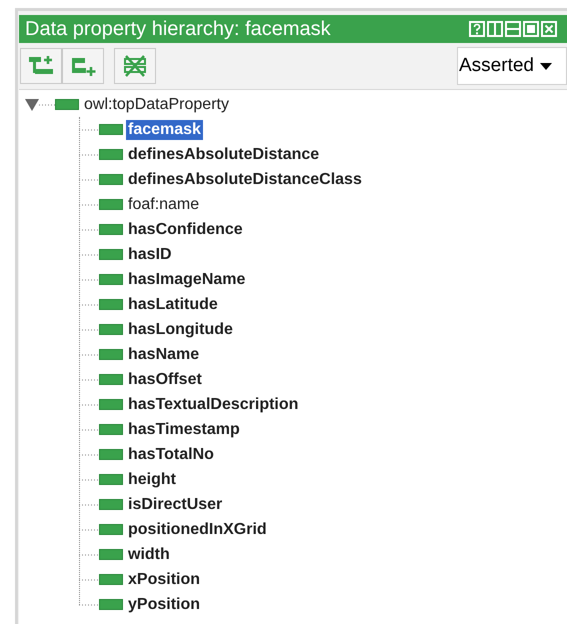  What do you see at coordinates (149, 554) in the screenshot?
I see `property-label: width` at bounding box center [149, 554].